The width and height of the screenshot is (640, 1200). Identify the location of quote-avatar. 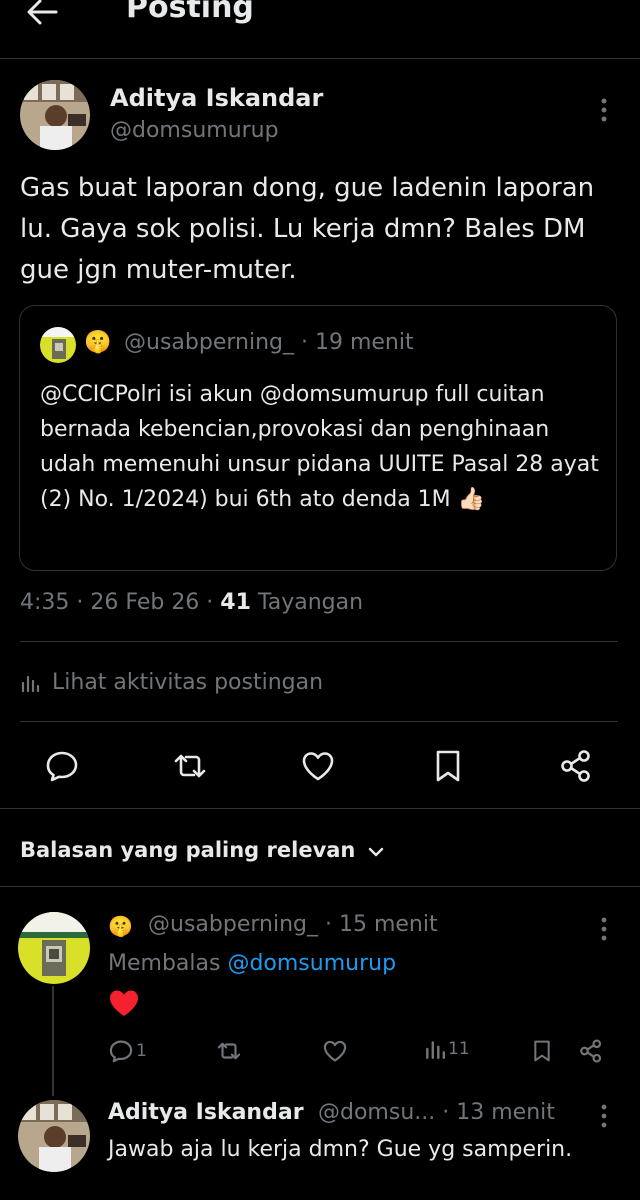
(58, 345).